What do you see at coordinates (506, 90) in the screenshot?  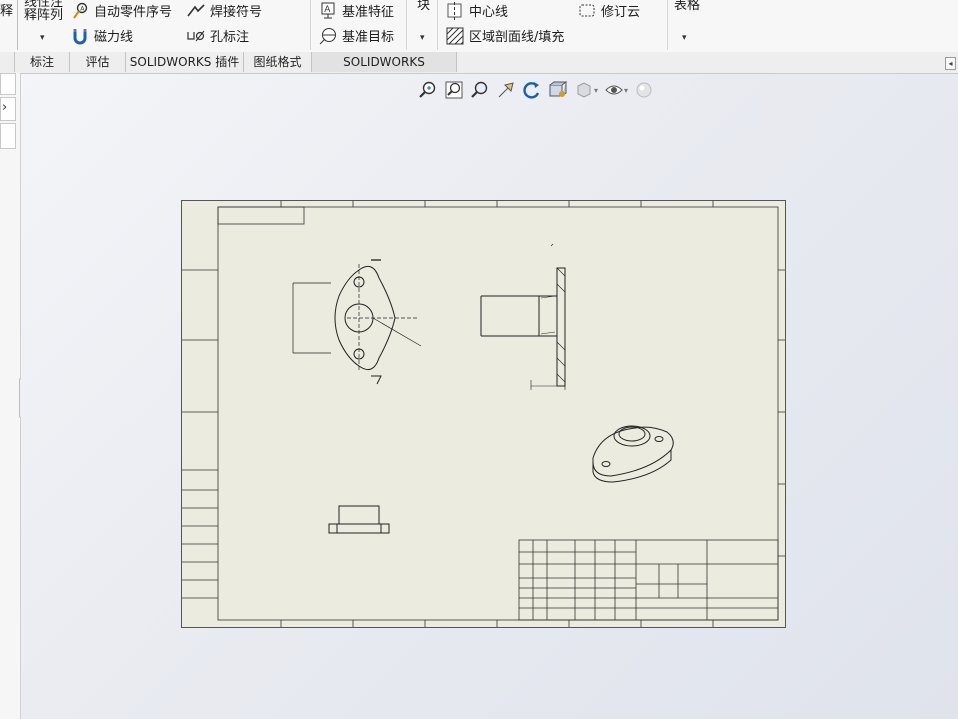 I see `pan-icon` at bounding box center [506, 90].